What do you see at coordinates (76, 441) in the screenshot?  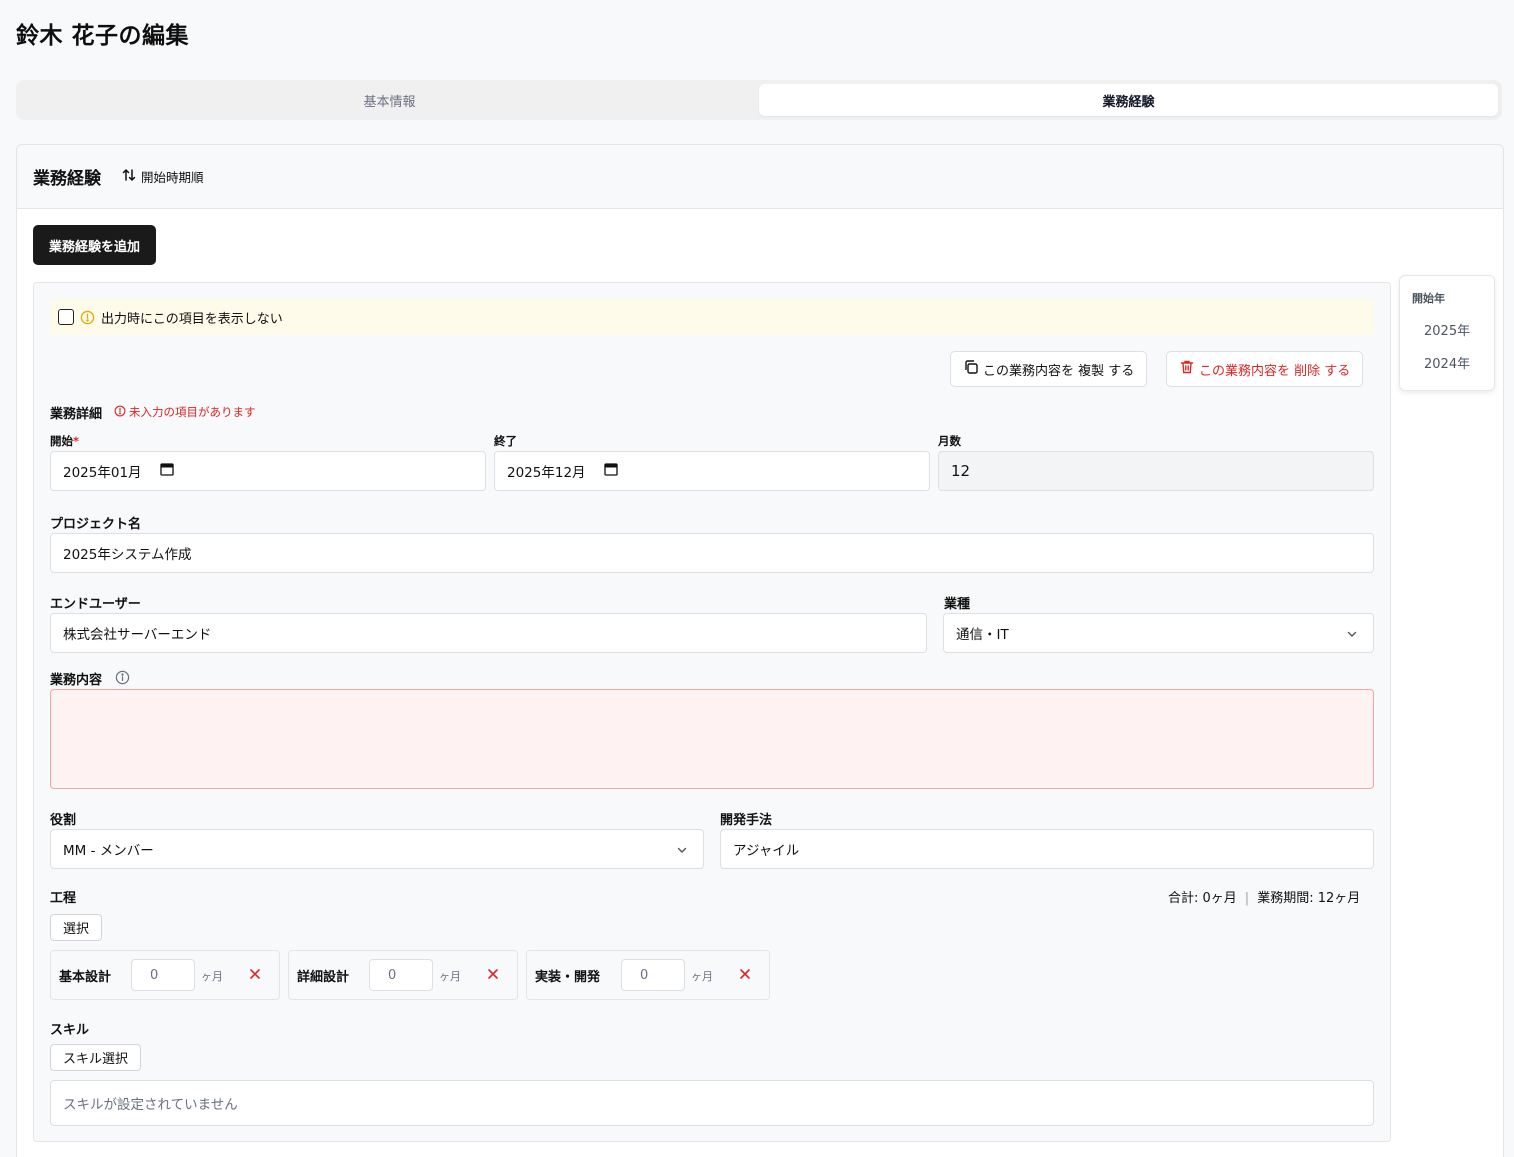 I see `required-mark: *` at bounding box center [76, 441].